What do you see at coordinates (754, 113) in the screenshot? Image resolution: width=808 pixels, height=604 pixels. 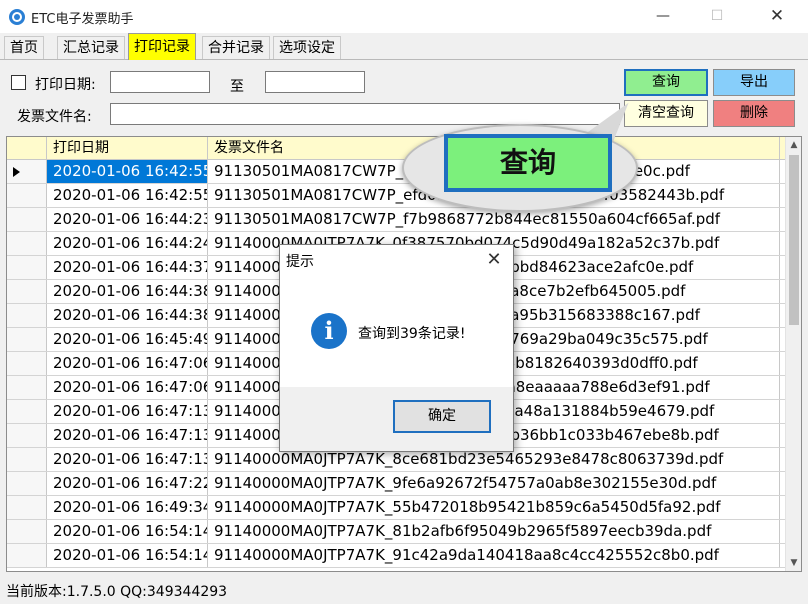 I see `delete-button: 删除` at bounding box center [754, 113].